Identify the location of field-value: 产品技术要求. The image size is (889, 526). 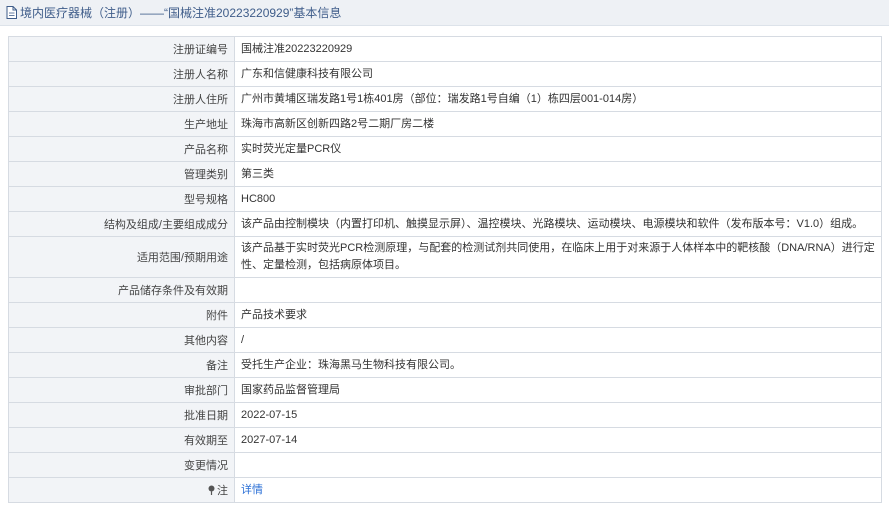
(558, 315).